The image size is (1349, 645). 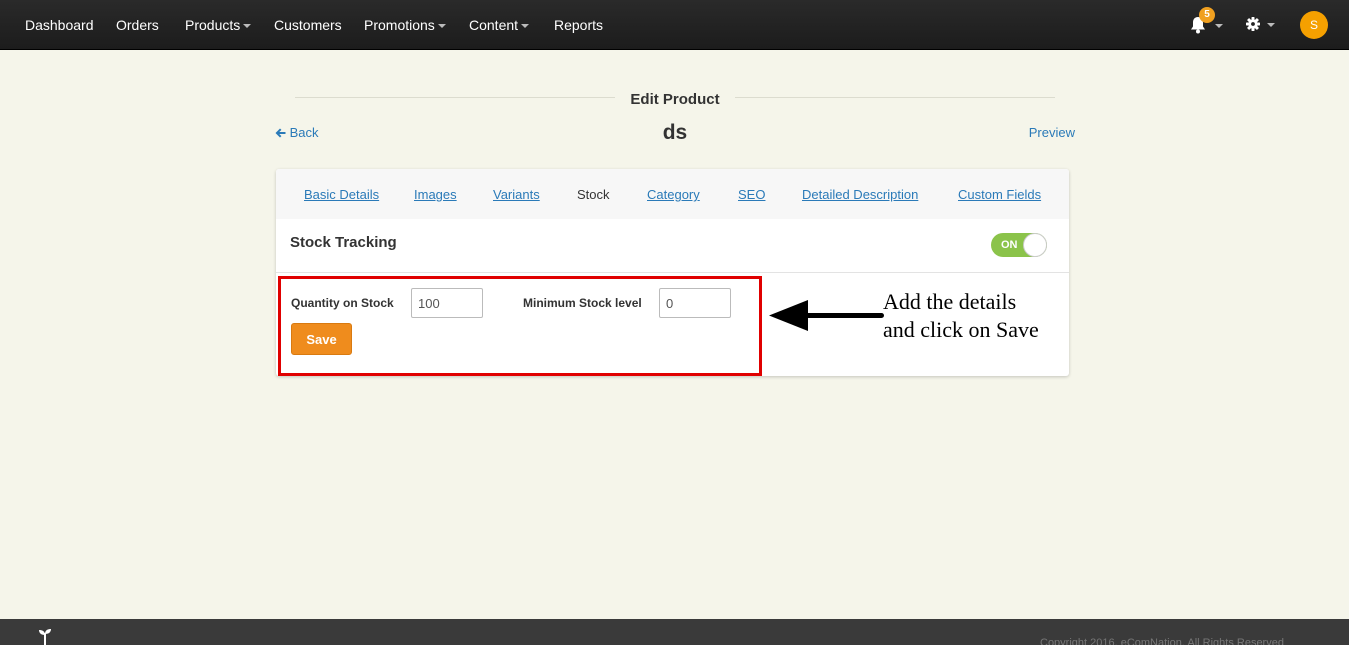 I want to click on settings-button, so click(x=1262, y=25).